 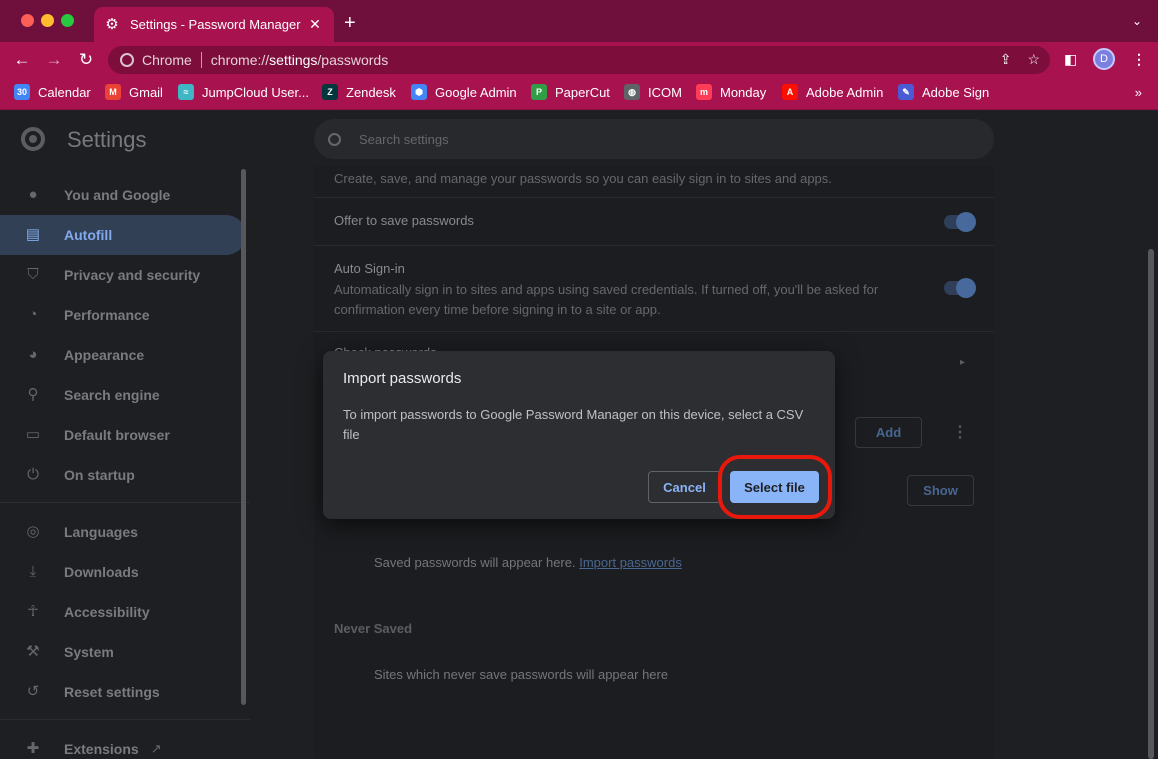 I want to click on url-text: chrome://settings/passwords, so click(x=299, y=60).